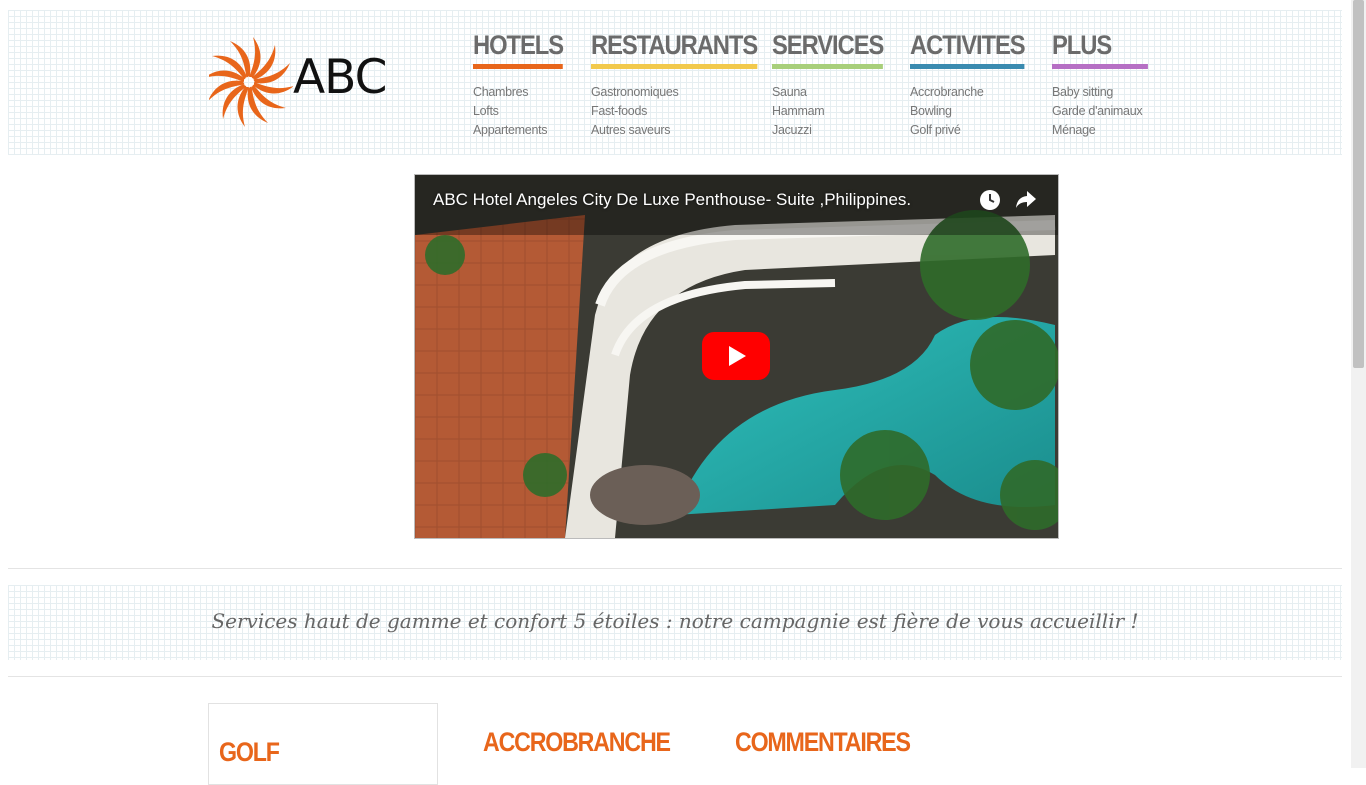 The width and height of the screenshot is (1366, 785). Describe the element at coordinates (1106, 111) in the screenshot. I see `nav-link-garde-animaux: Garde d'animaux` at that location.